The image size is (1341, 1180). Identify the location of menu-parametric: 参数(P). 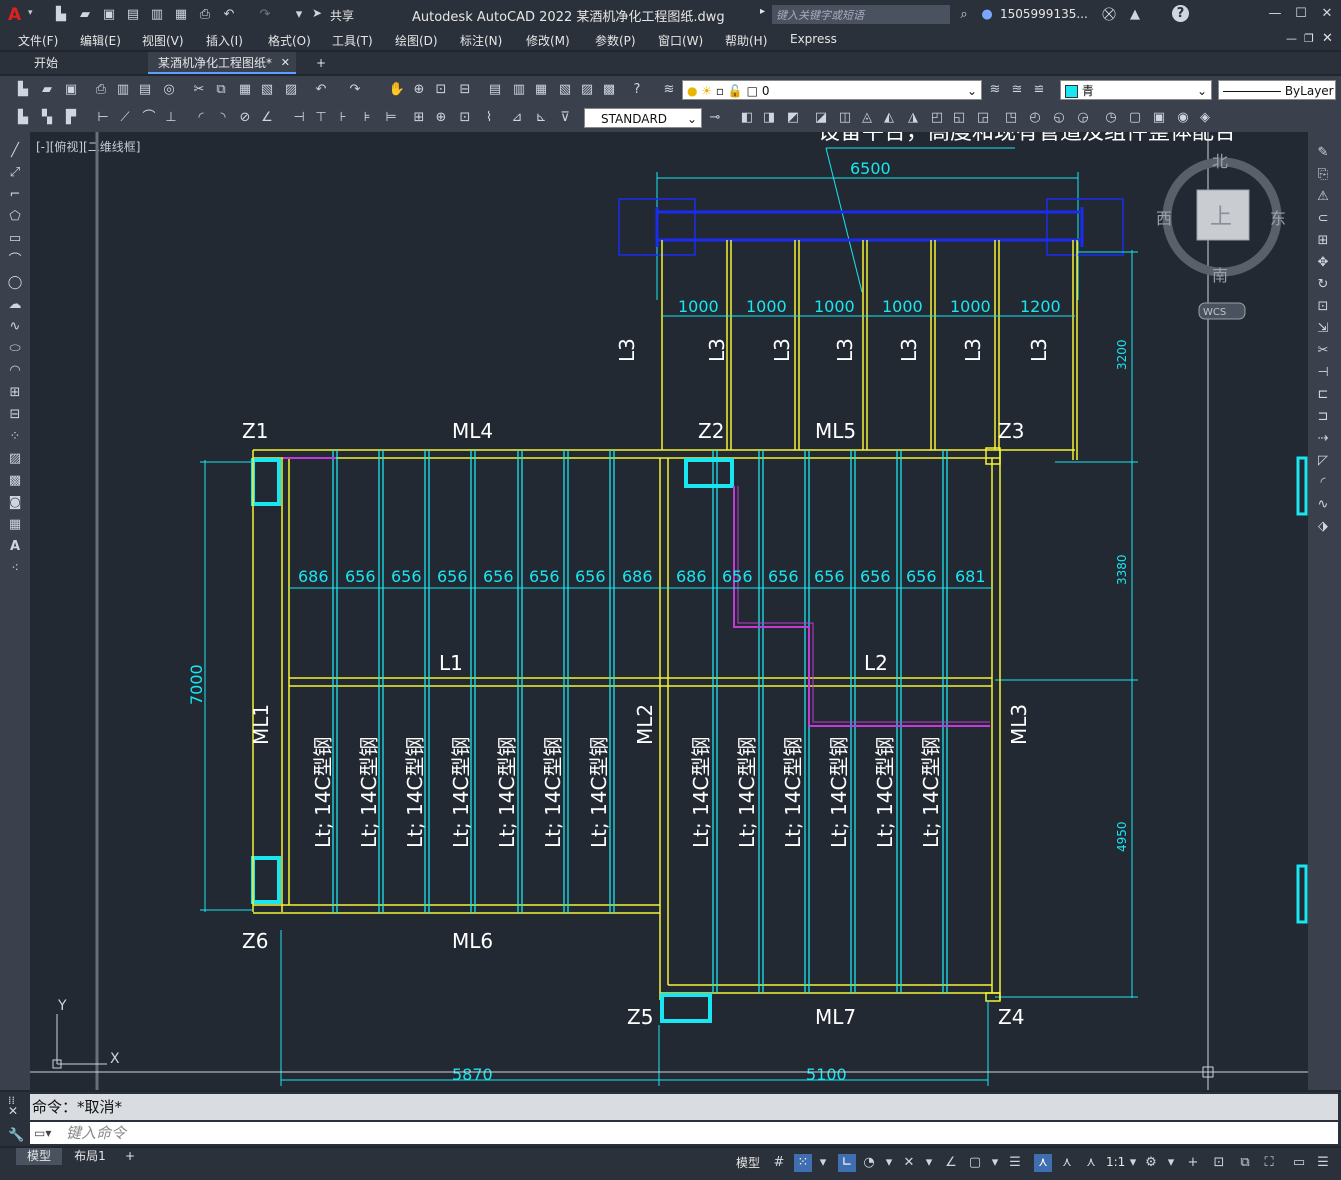
(615, 40).